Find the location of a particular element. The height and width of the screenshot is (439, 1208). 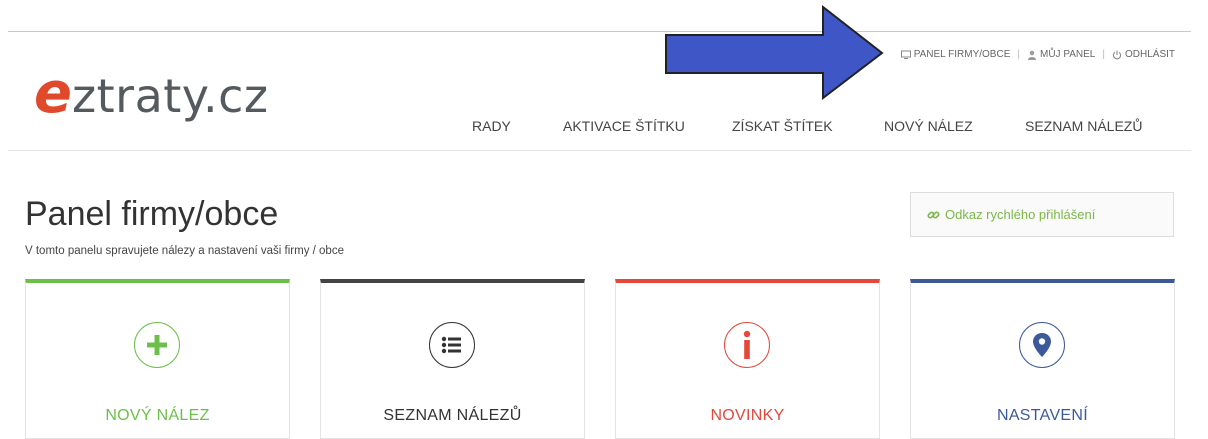

plus-icon is located at coordinates (156, 345).